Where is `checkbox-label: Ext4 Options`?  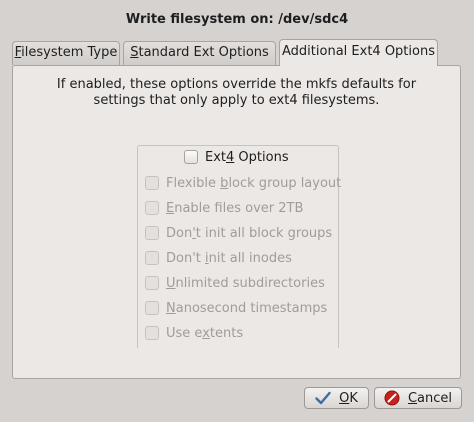
checkbox-label: Ext4 Options is located at coordinates (247, 157).